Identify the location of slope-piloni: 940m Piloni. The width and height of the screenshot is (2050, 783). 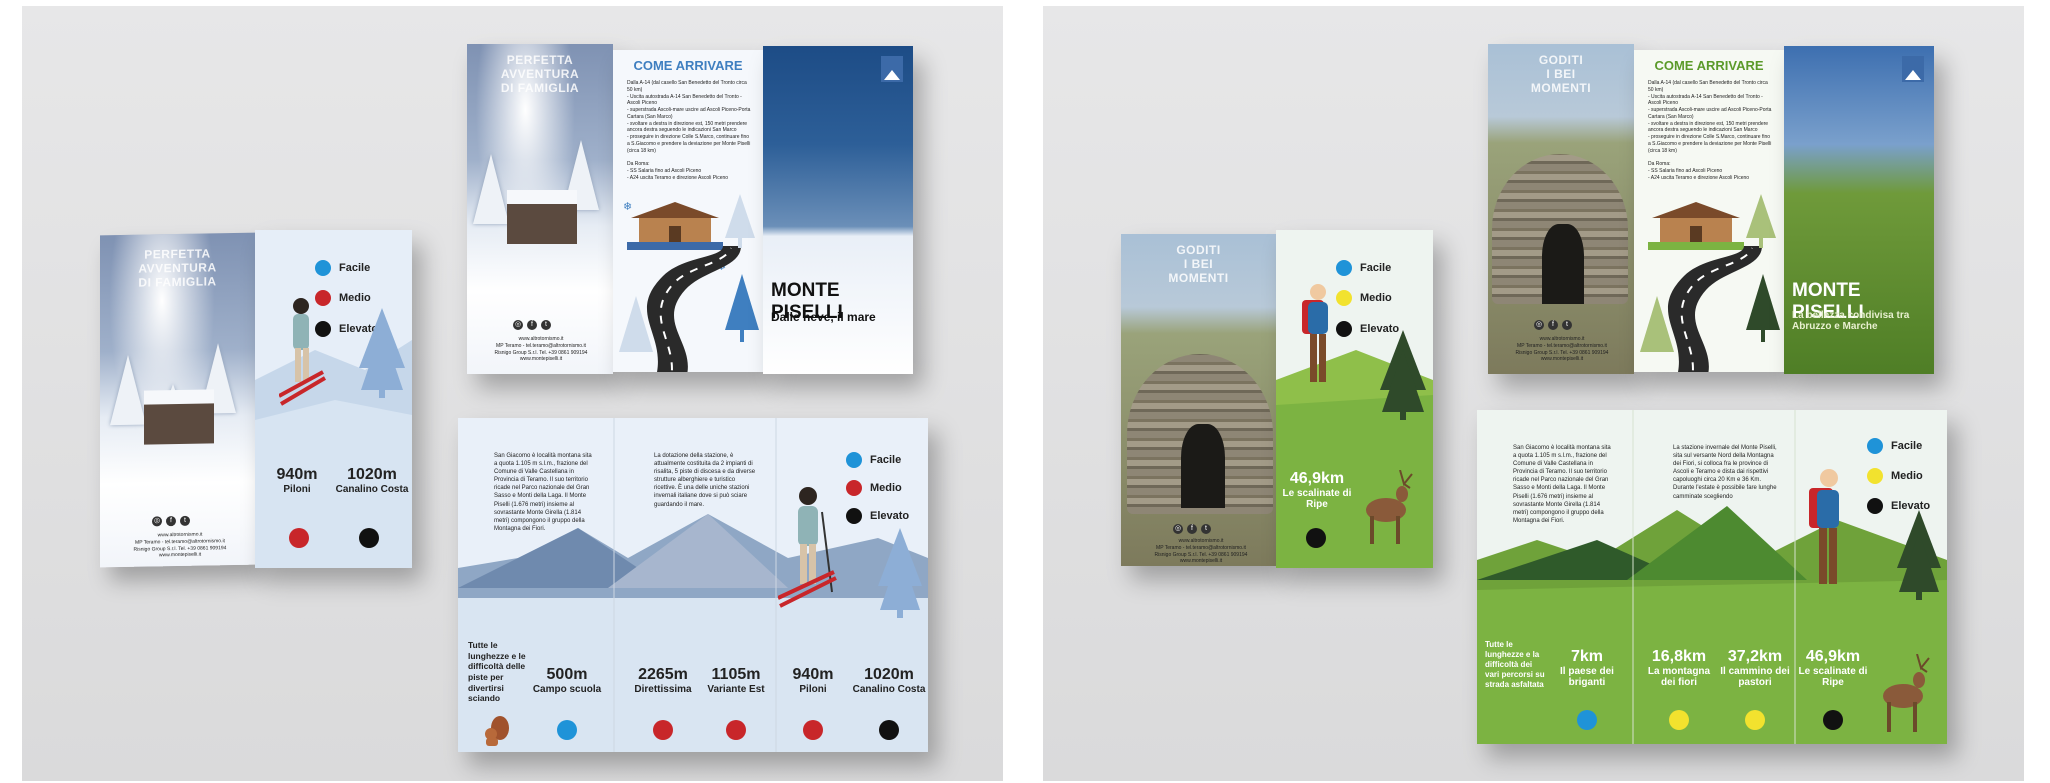
(813, 680).